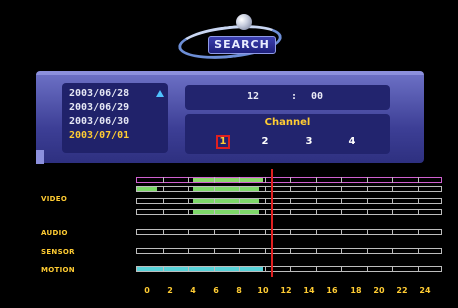  I want to click on hour-tick-label: 10, so click(263, 290).